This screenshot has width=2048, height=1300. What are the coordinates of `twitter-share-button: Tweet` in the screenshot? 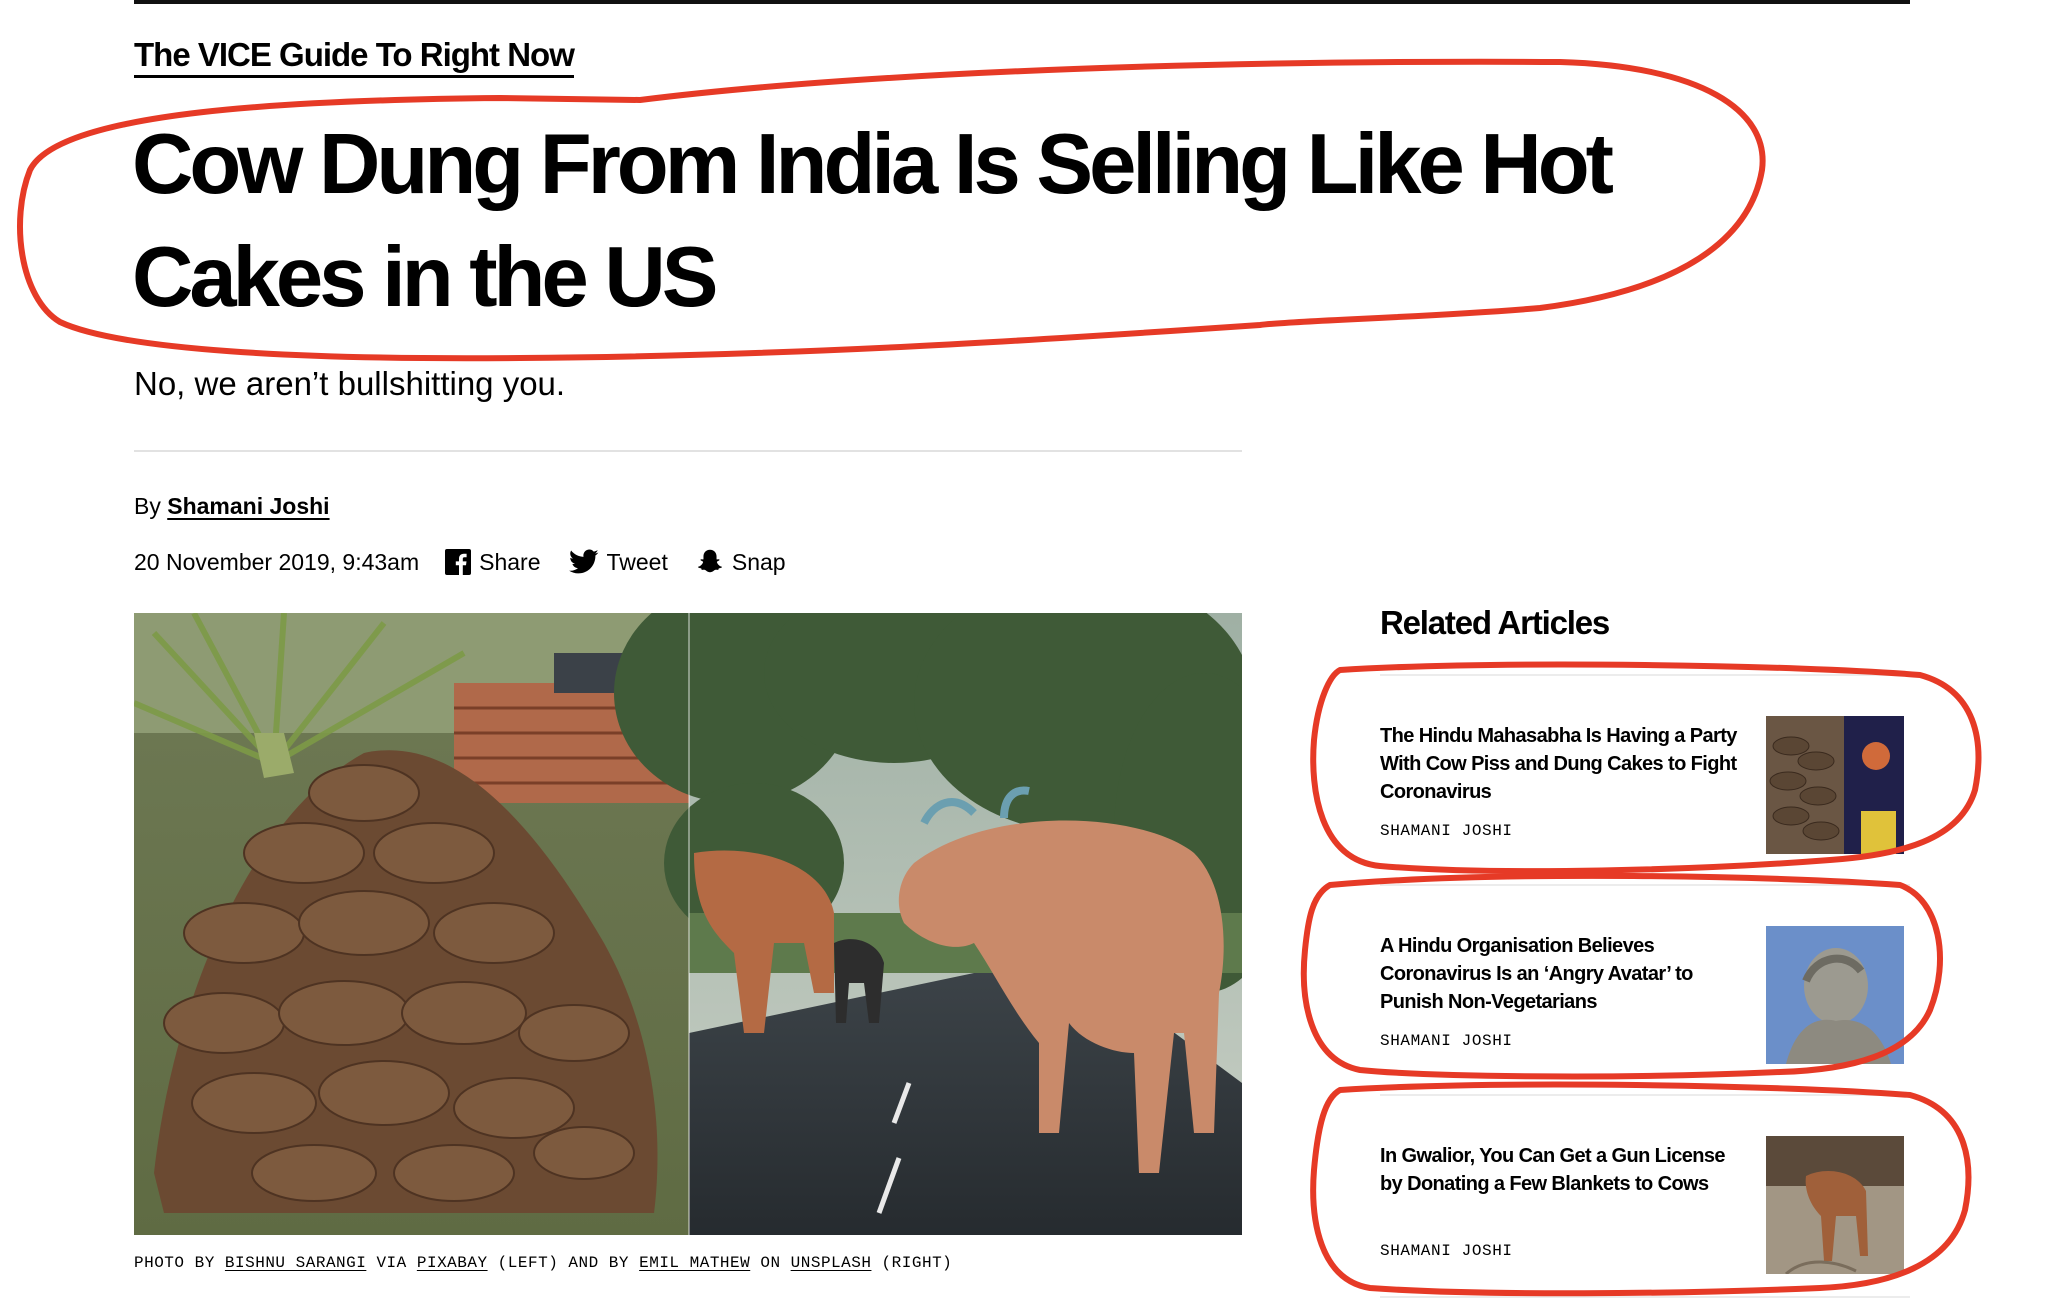 It's located at (618, 562).